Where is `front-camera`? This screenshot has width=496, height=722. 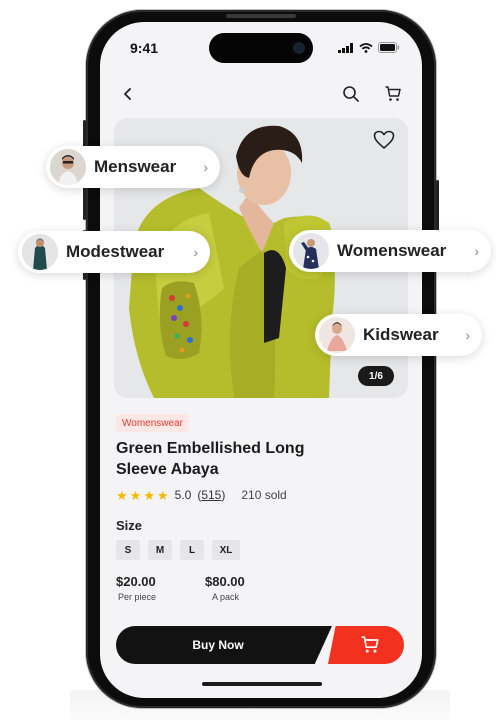
front-camera is located at coordinates (299, 48).